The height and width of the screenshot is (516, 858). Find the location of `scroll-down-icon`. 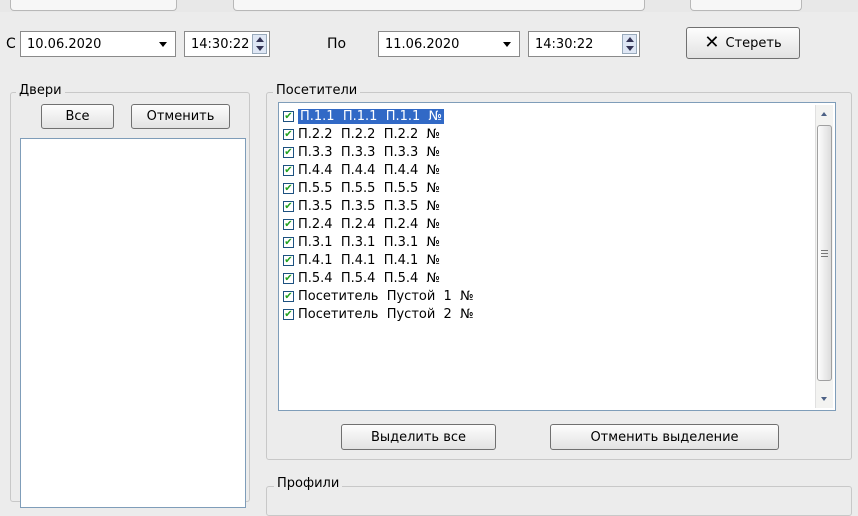

scroll-down-icon is located at coordinates (824, 399).